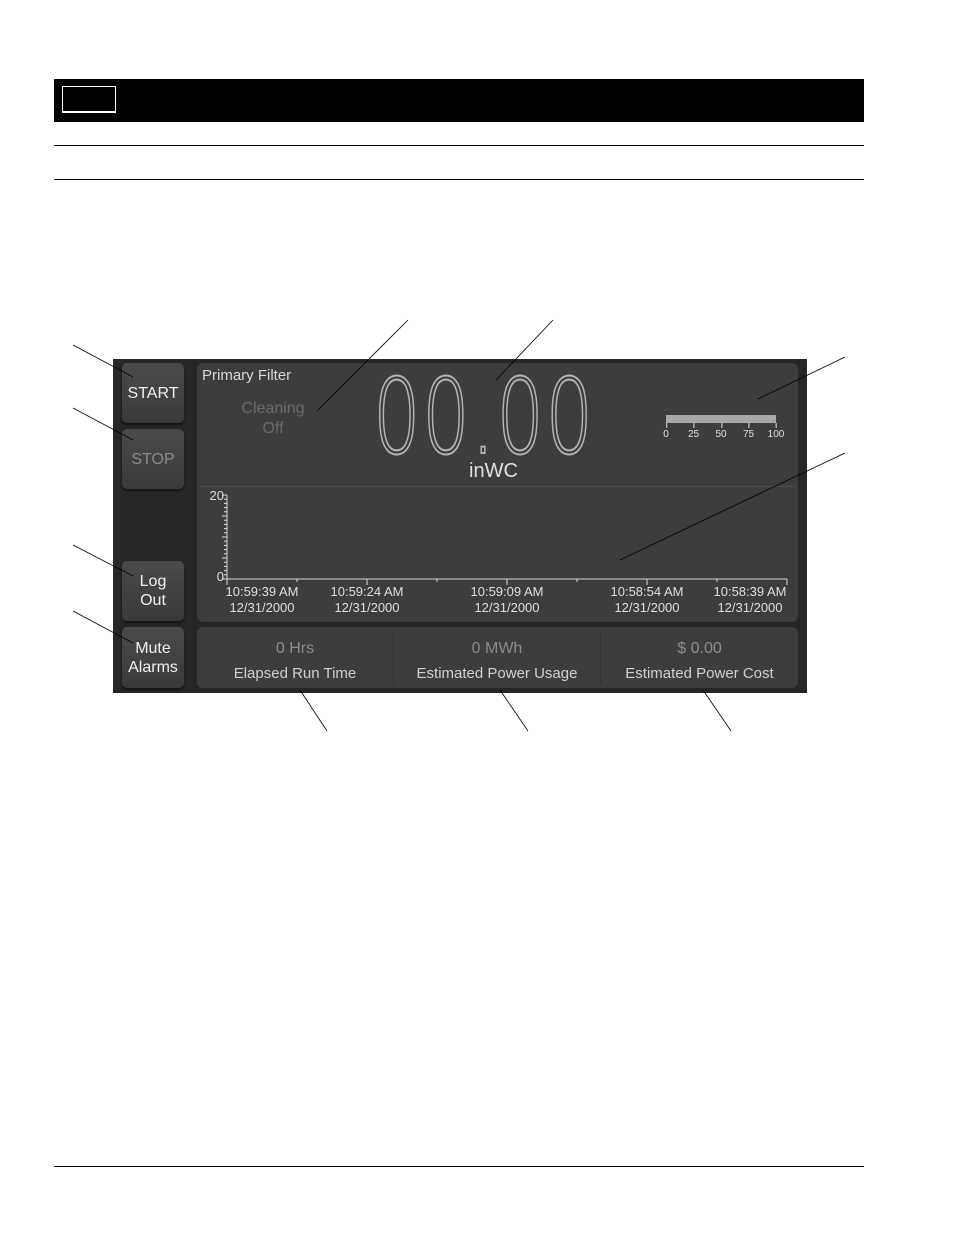  I want to click on stat-estimated-power-usage: 0 MWh Estimated Power Usage, so click(497, 657).